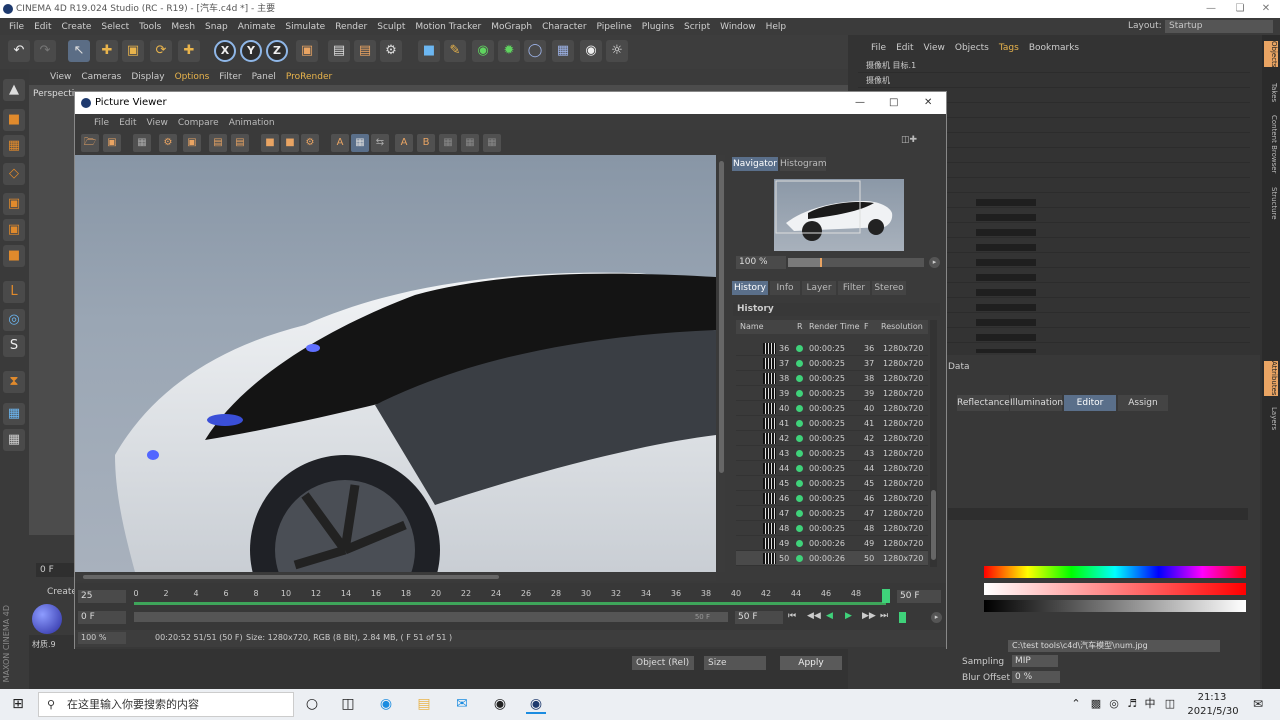 The width and height of the screenshot is (1280, 720). I want to click on edges-mode-icon: ▣, so click(14, 230).